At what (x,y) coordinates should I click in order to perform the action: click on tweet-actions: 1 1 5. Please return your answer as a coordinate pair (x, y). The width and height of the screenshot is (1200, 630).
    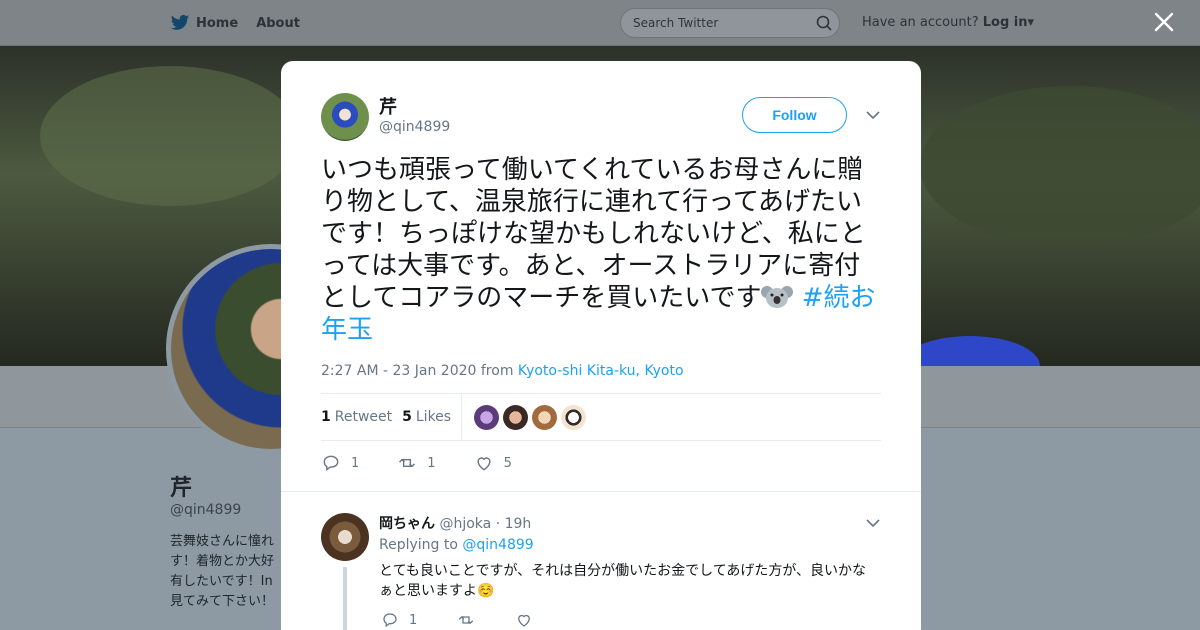
    Looking at the image, I should click on (432, 463).